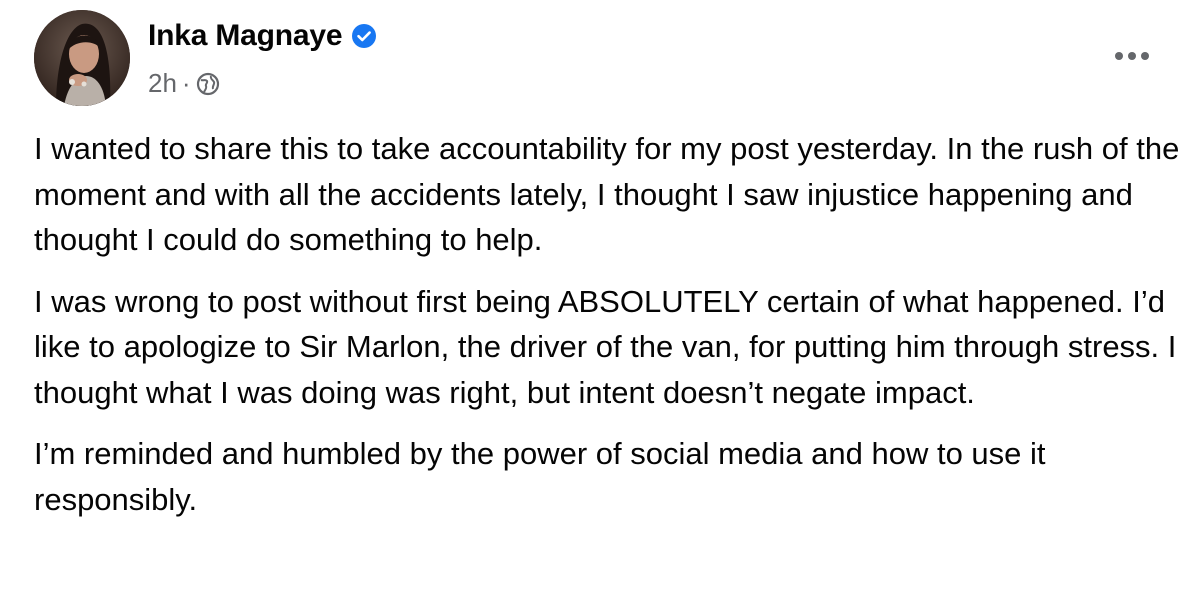  I want to click on more-options-icon, so click(1132, 56).